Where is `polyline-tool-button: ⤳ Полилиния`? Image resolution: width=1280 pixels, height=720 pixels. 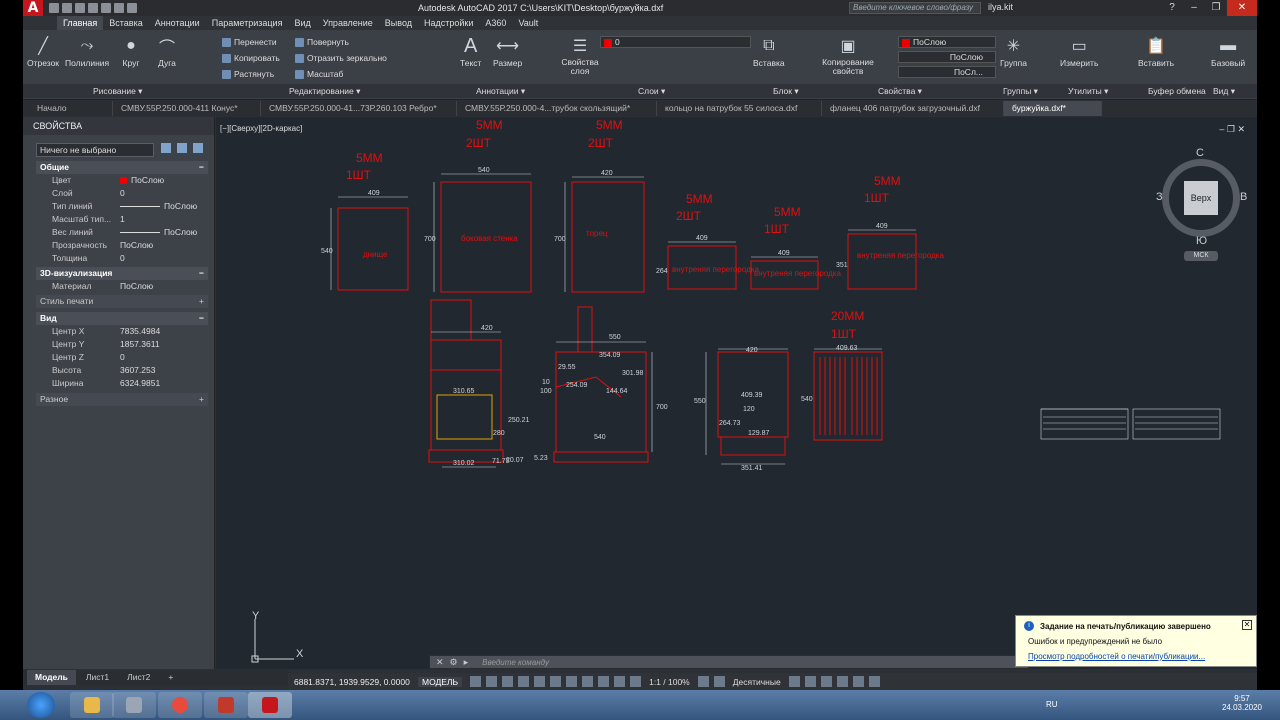 polyline-tool-button: ⤳ Полилиния is located at coordinates (87, 52).